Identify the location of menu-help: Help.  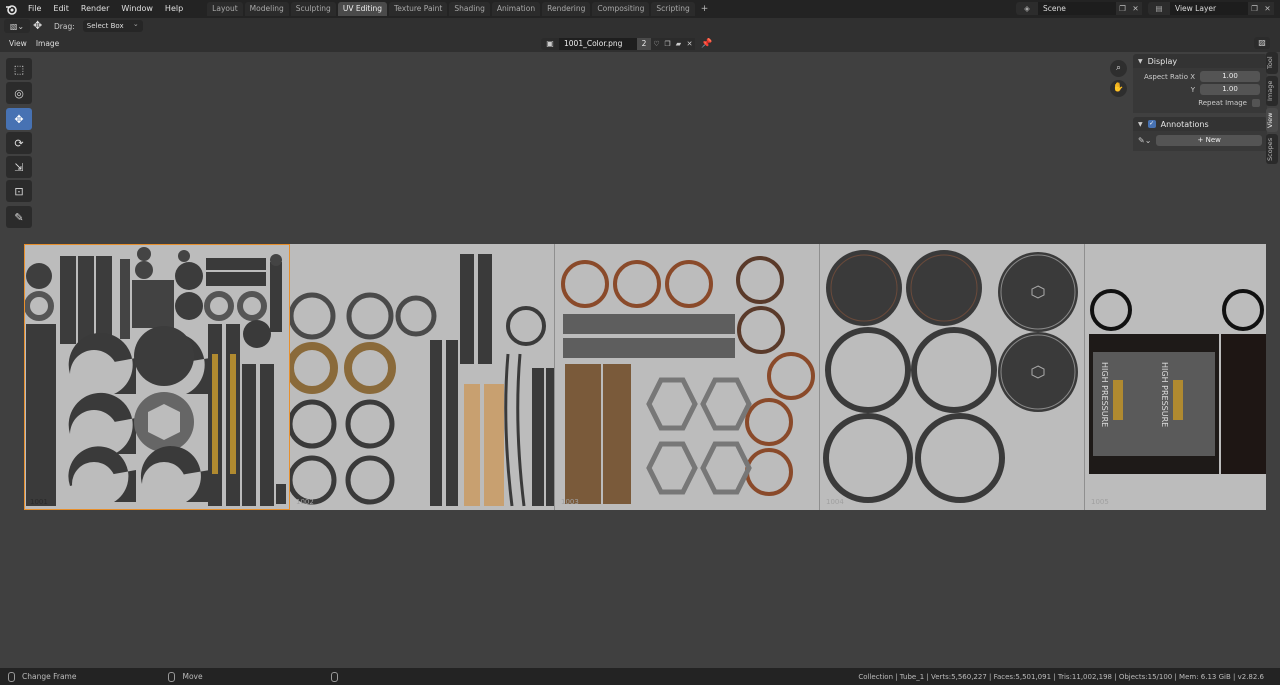
(174, 9).